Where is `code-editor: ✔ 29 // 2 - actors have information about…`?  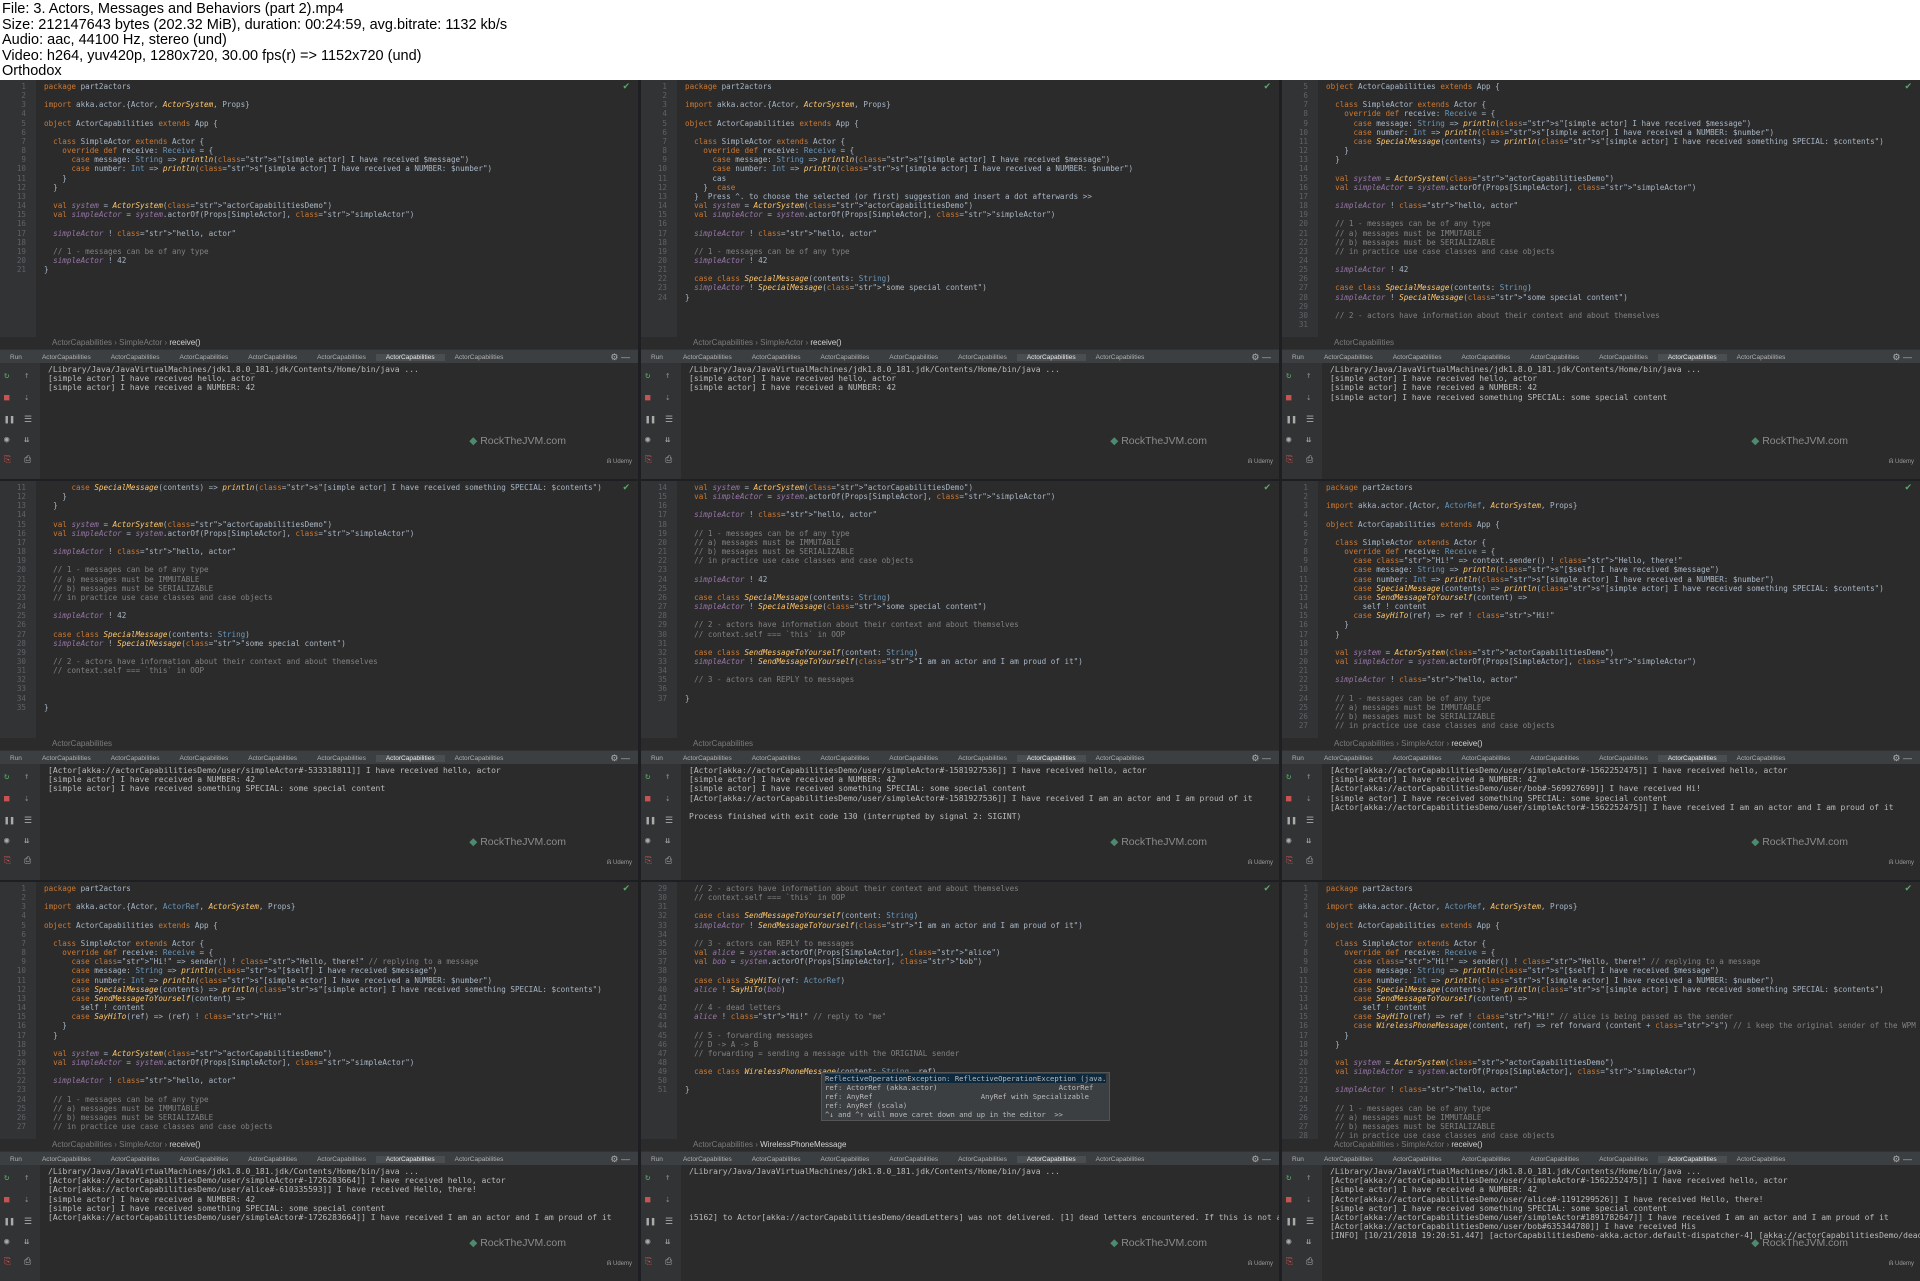 code-editor: ✔ 29 // 2 - actors have information about… is located at coordinates (960, 1010).